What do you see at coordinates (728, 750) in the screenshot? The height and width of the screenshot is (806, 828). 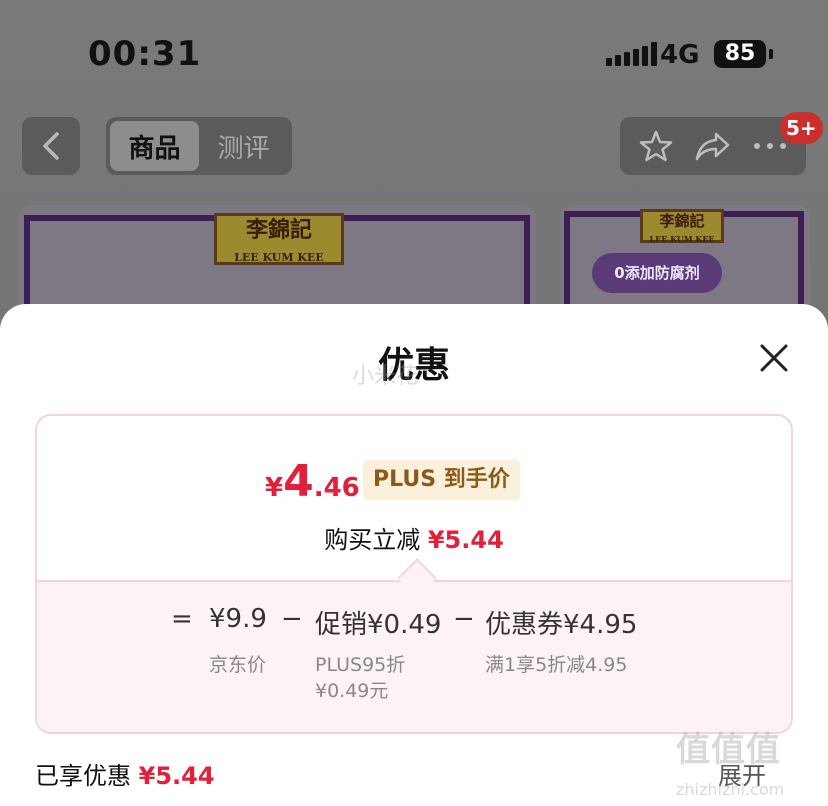 I see `watermark-brand: 值值值` at bounding box center [728, 750].